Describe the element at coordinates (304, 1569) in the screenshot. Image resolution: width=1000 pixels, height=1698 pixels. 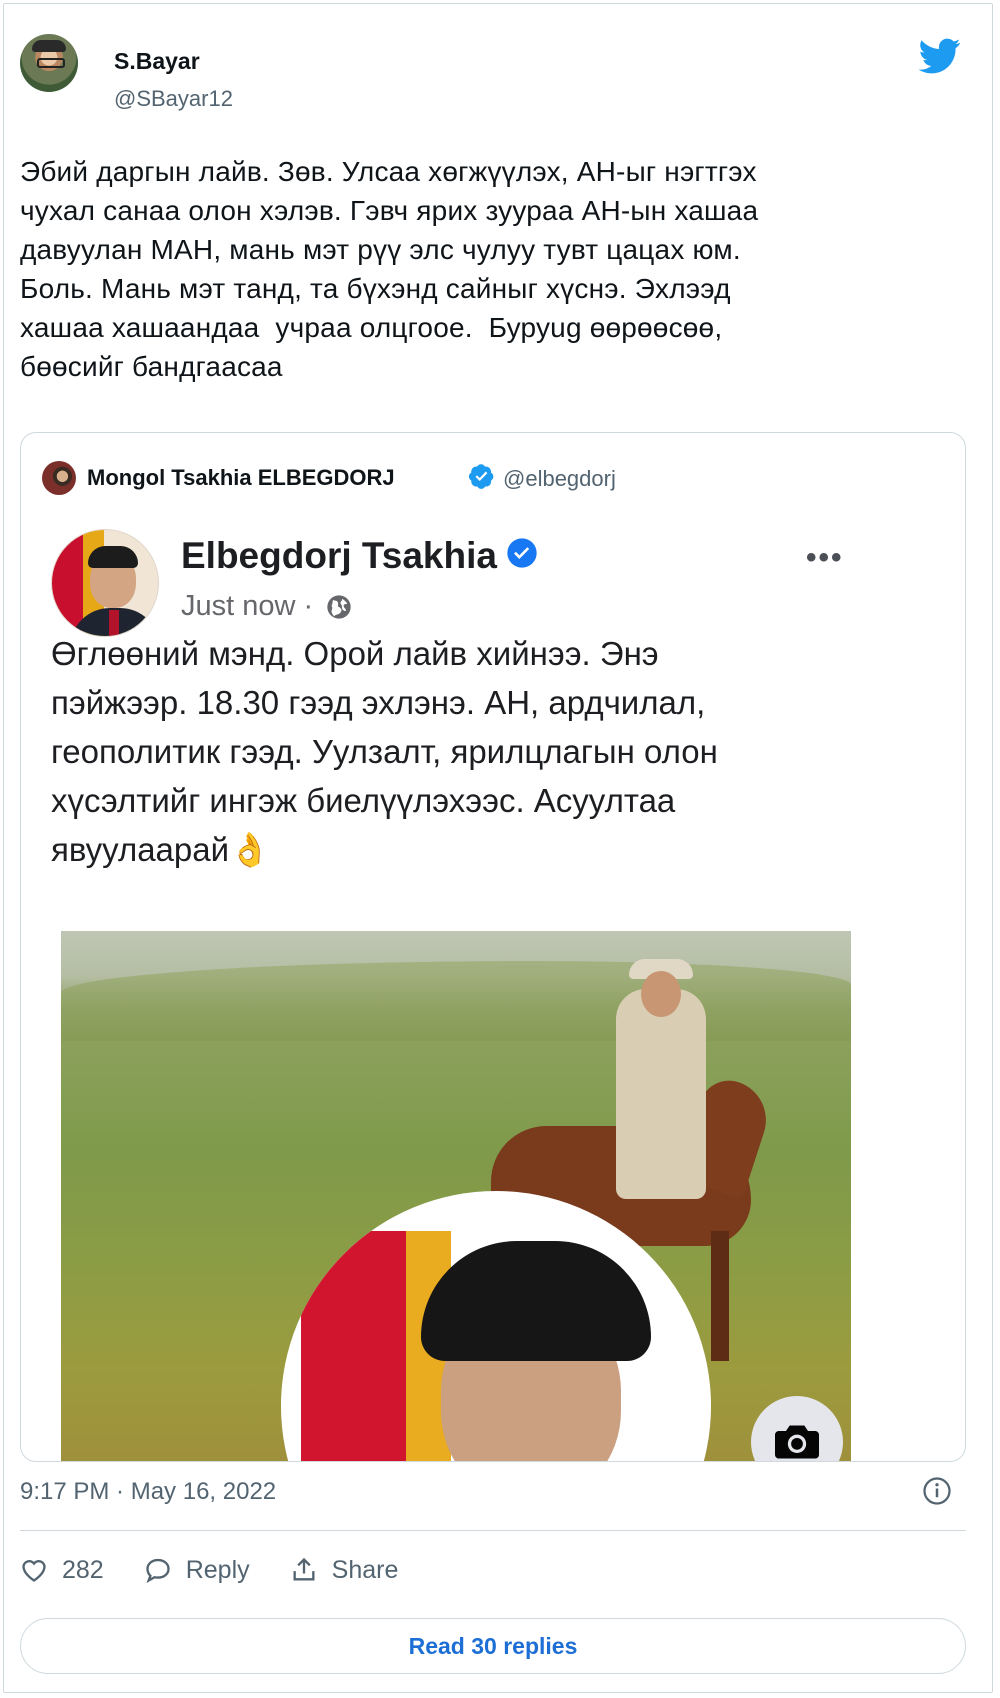
I see `share-icon` at that location.